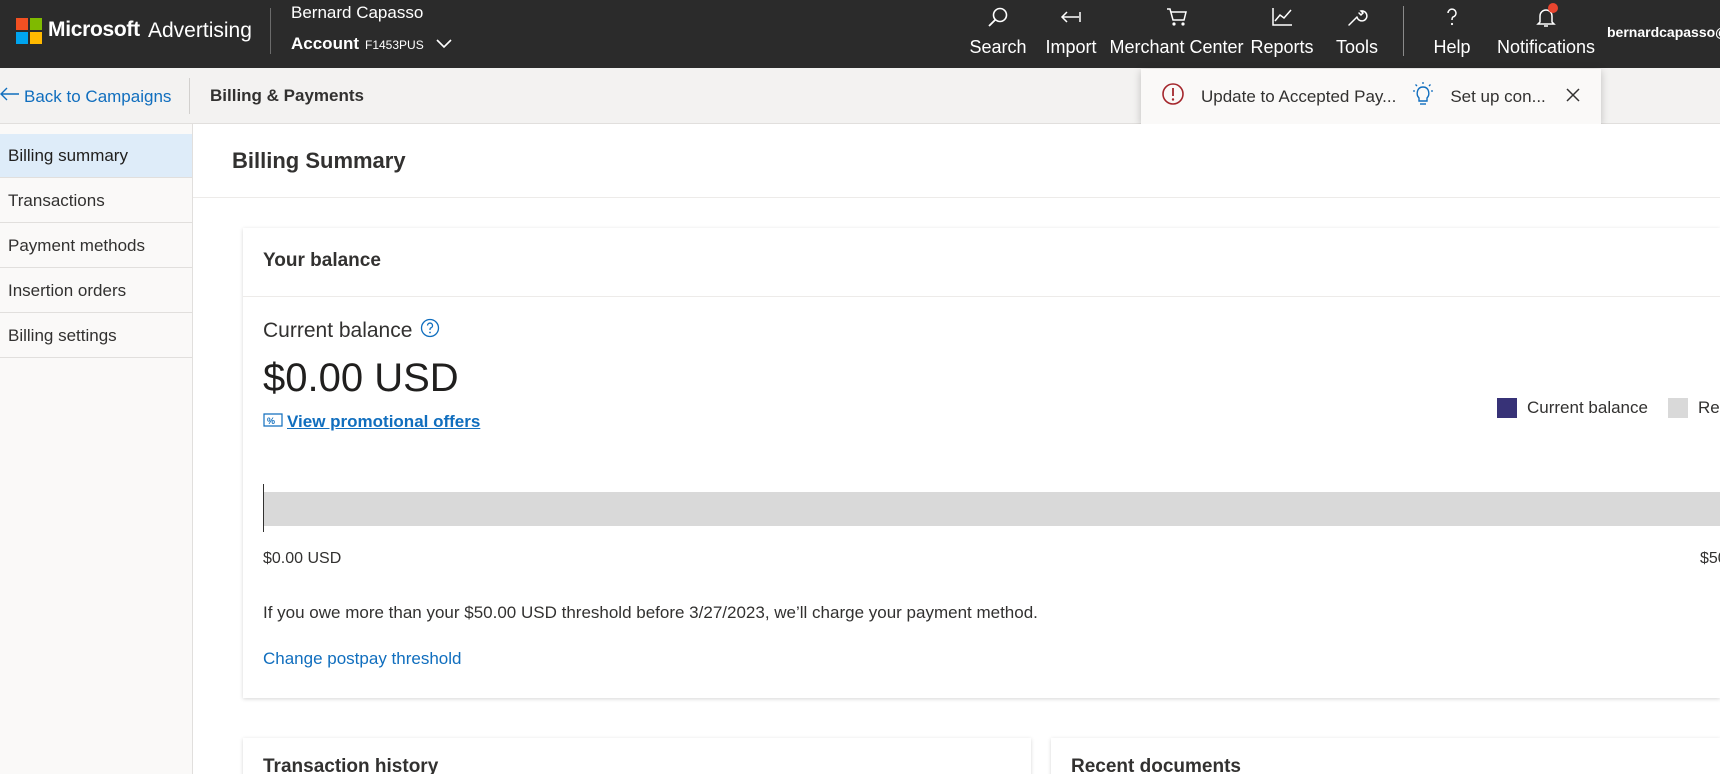 The image size is (1720, 774). What do you see at coordinates (1587, 407) in the screenshot?
I see `legend-label-current: Current balance` at bounding box center [1587, 407].